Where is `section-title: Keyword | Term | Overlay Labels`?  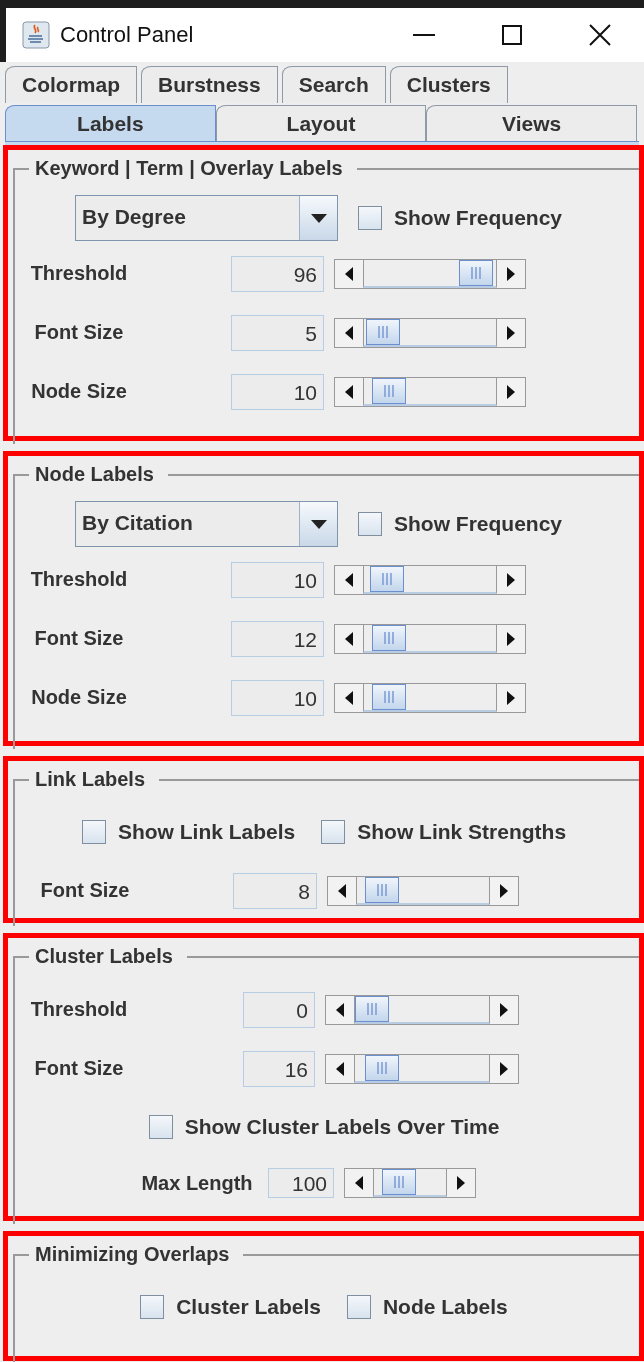
section-title: Keyword | Term | Overlay Labels is located at coordinates (193, 168).